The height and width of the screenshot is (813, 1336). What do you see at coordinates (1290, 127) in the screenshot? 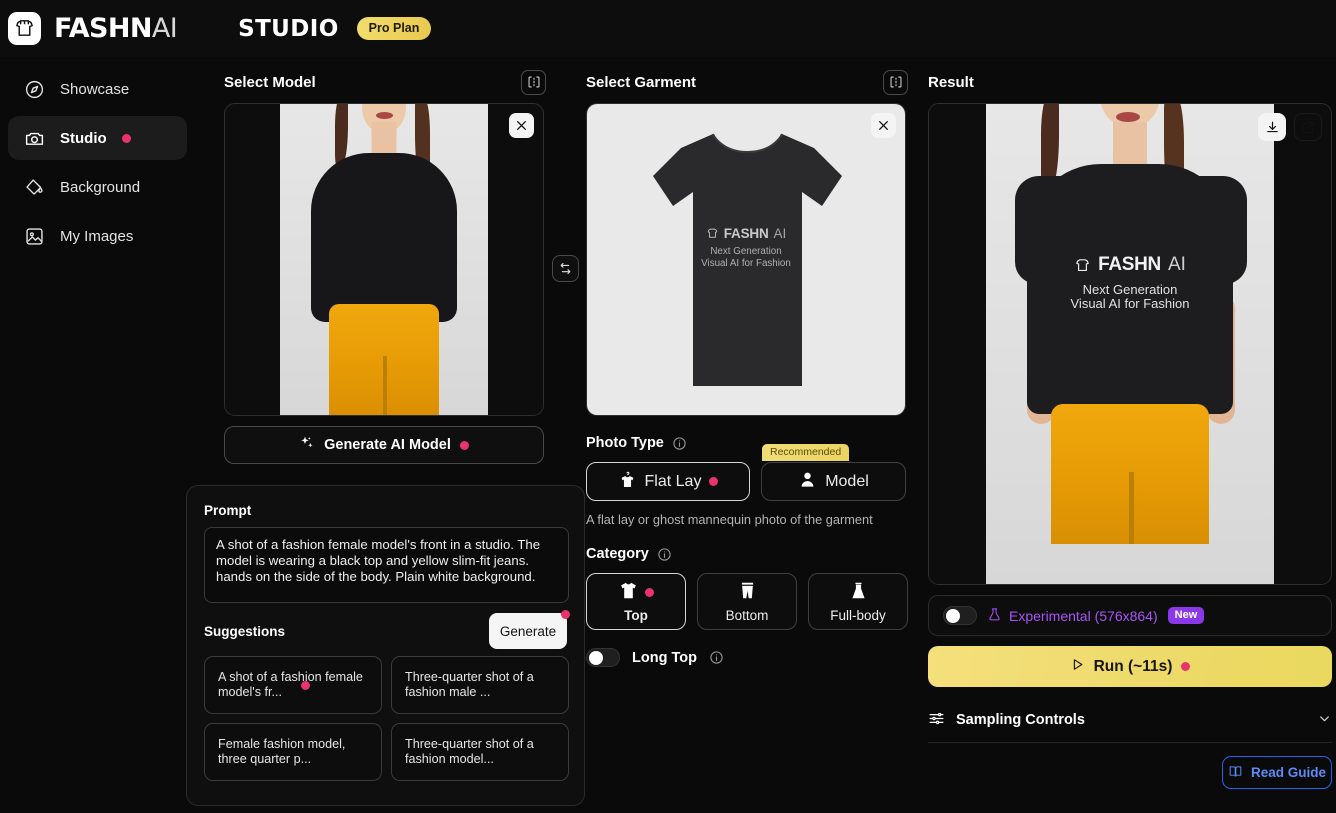
I see `result-actions` at bounding box center [1290, 127].